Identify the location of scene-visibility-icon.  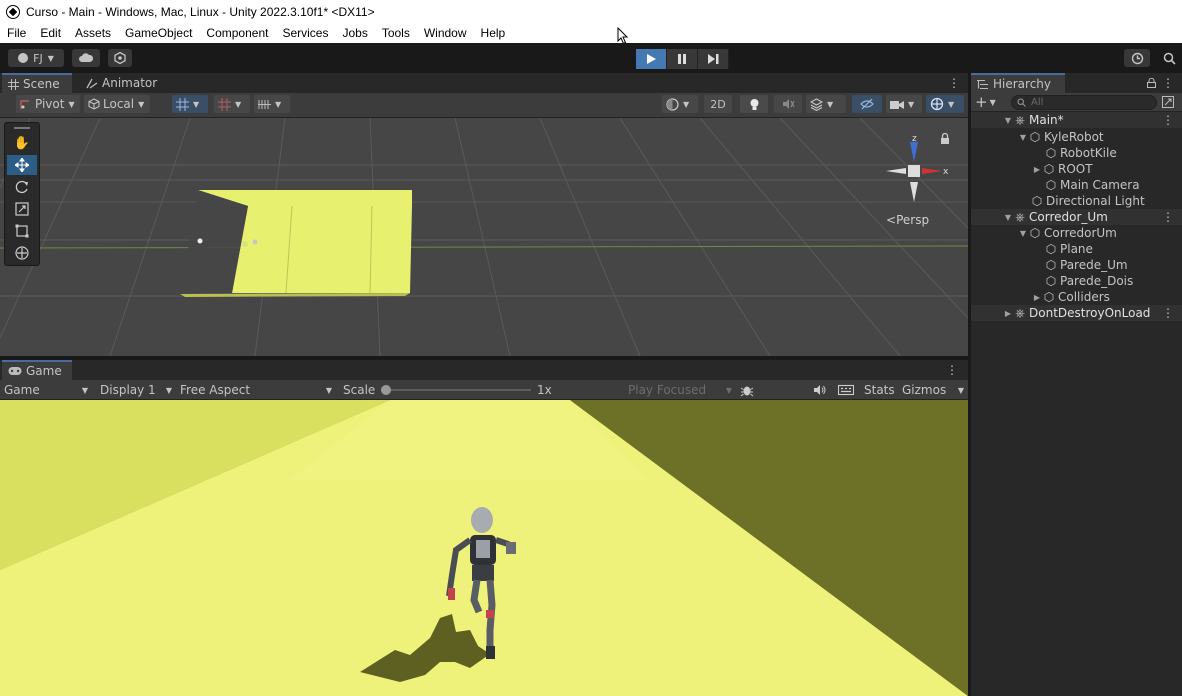
(1168, 102).